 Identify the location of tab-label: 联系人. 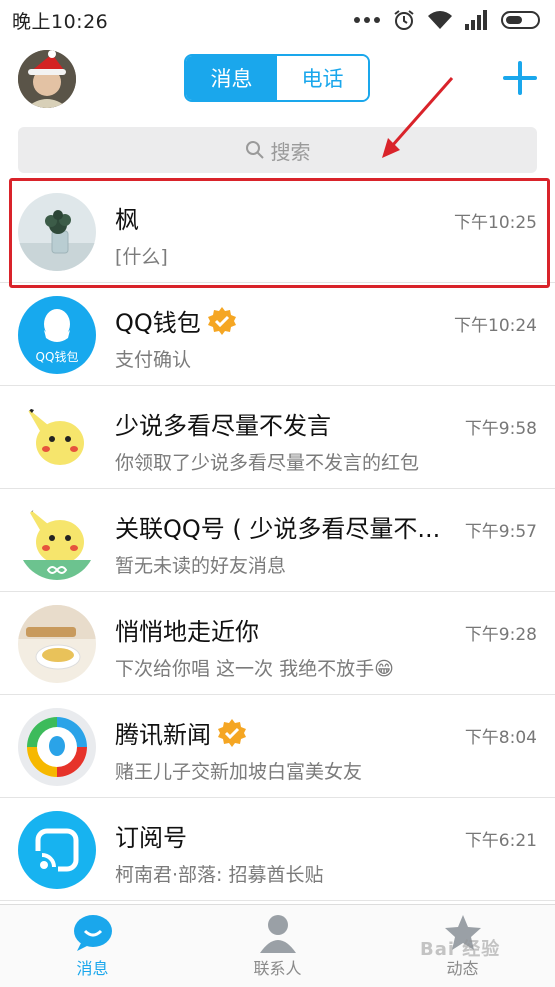
(277, 968).